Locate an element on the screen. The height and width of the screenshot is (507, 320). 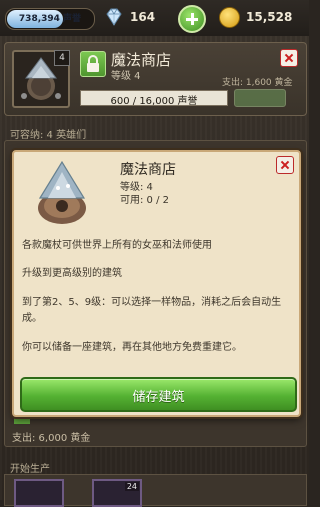
reputation-progress-text: 600 / 16,000 声誉 is located at coordinates (154, 101).